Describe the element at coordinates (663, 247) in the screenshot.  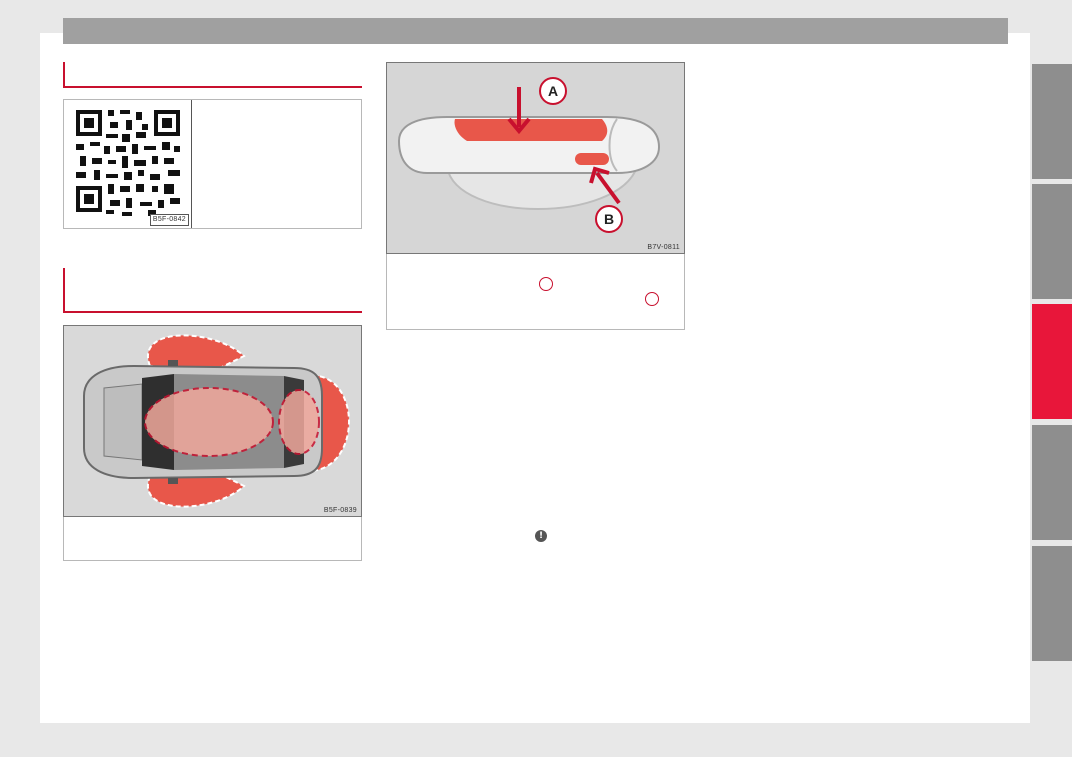
I see `handle-figure-code: B7V-0811` at that location.